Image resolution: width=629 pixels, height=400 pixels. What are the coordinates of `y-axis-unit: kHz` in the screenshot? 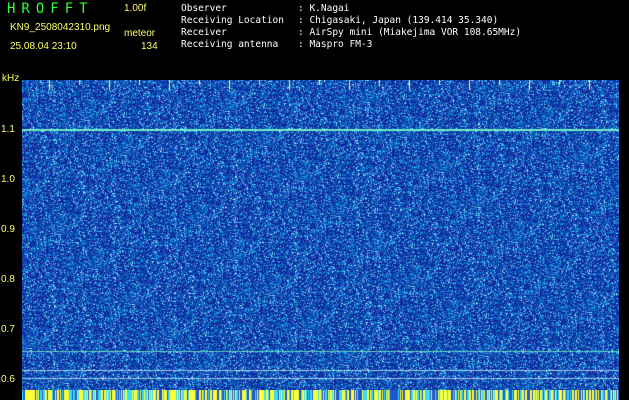 It's located at (11, 78).